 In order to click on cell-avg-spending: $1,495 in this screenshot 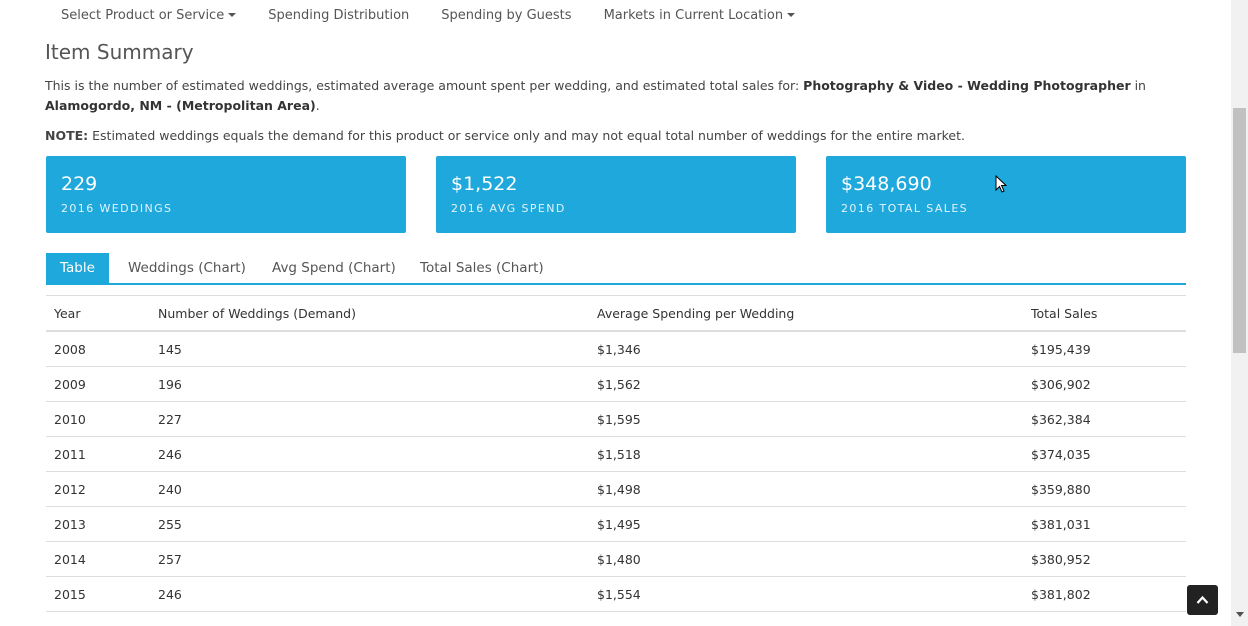, I will do `click(806, 524)`.